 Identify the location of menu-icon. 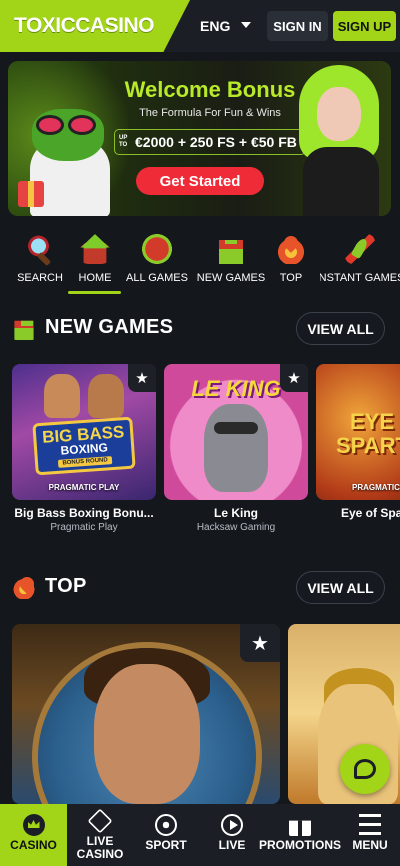
(370, 825).